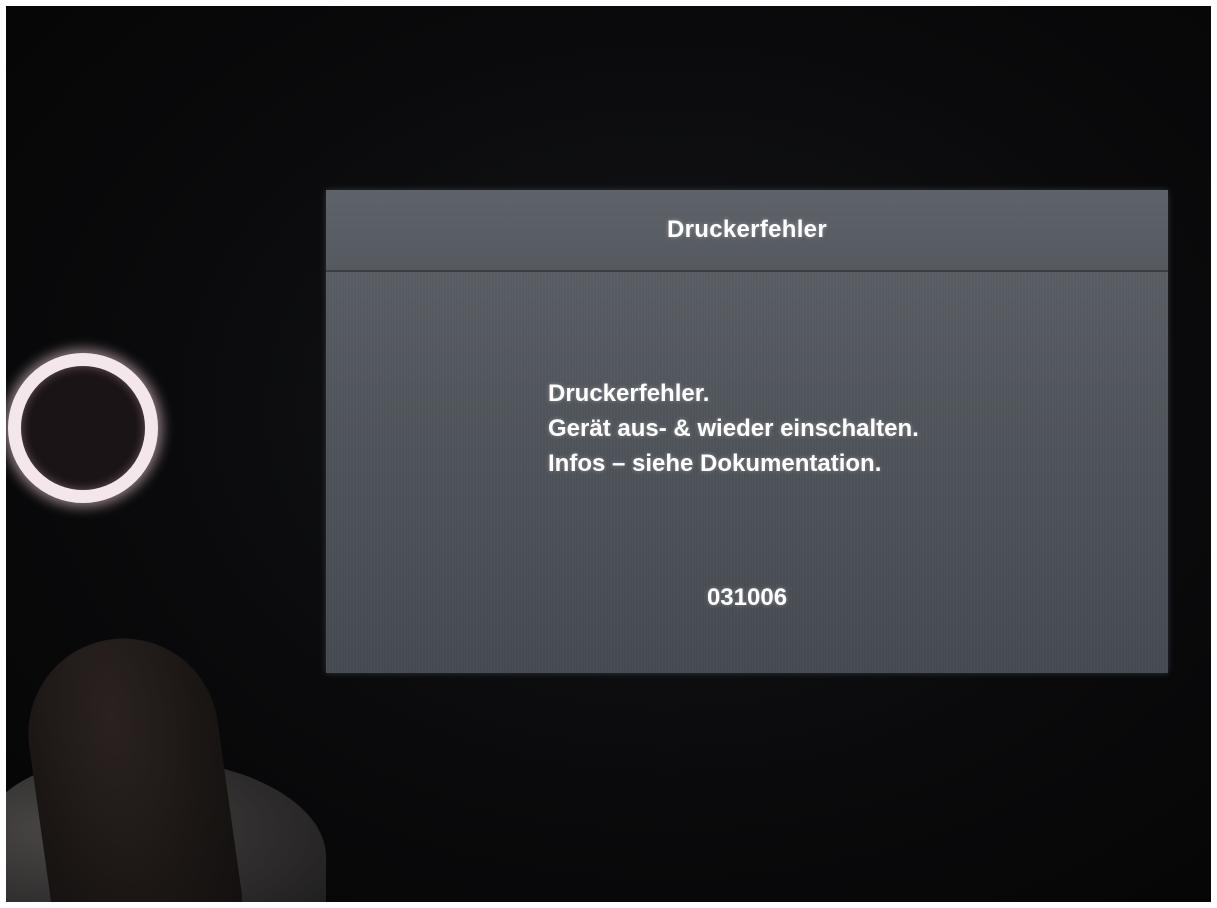 The height and width of the screenshot is (908, 1217). What do you see at coordinates (747, 597) in the screenshot?
I see `error-code: 031006` at bounding box center [747, 597].